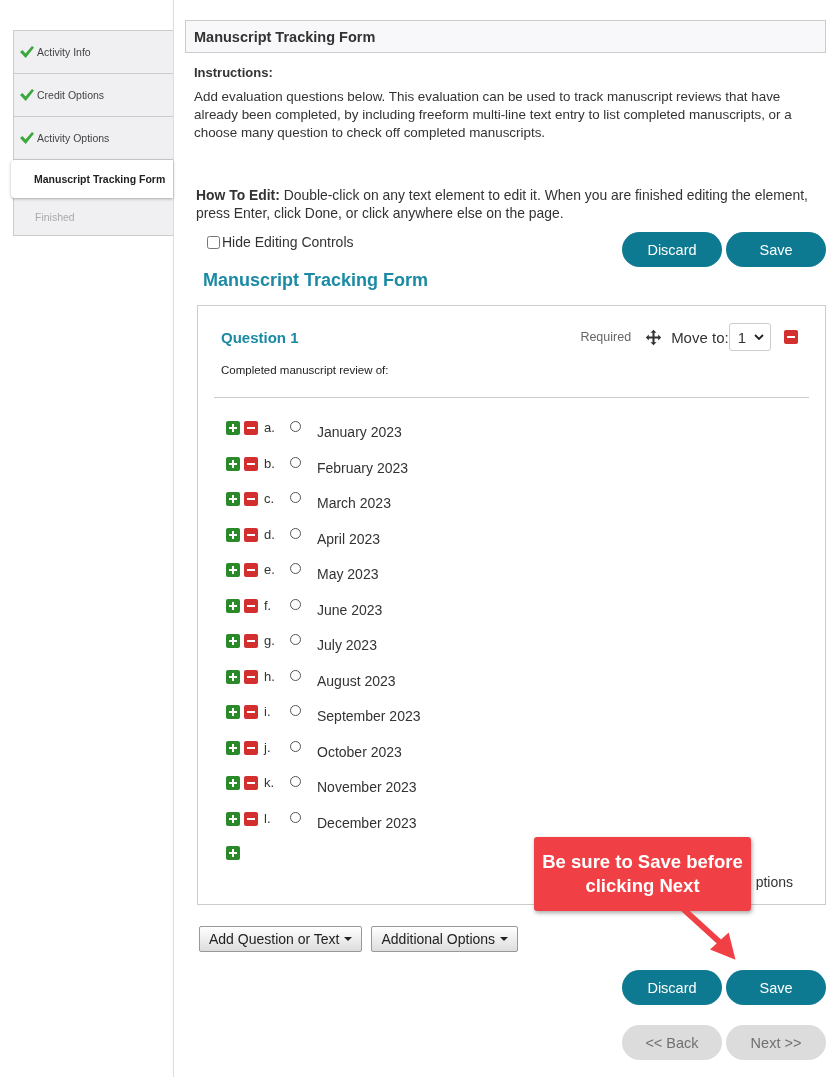  What do you see at coordinates (316, 280) in the screenshot?
I see `form-title: Manuscript Tracking Form` at bounding box center [316, 280].